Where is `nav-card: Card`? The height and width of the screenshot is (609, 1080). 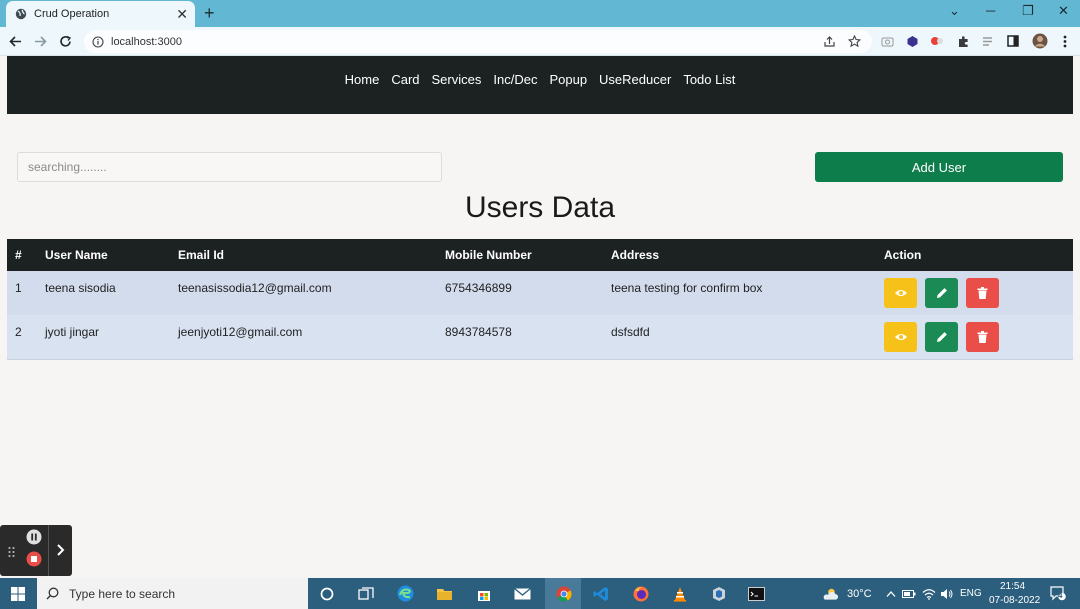 nav-card: Card is located at coordinates (405, 80).